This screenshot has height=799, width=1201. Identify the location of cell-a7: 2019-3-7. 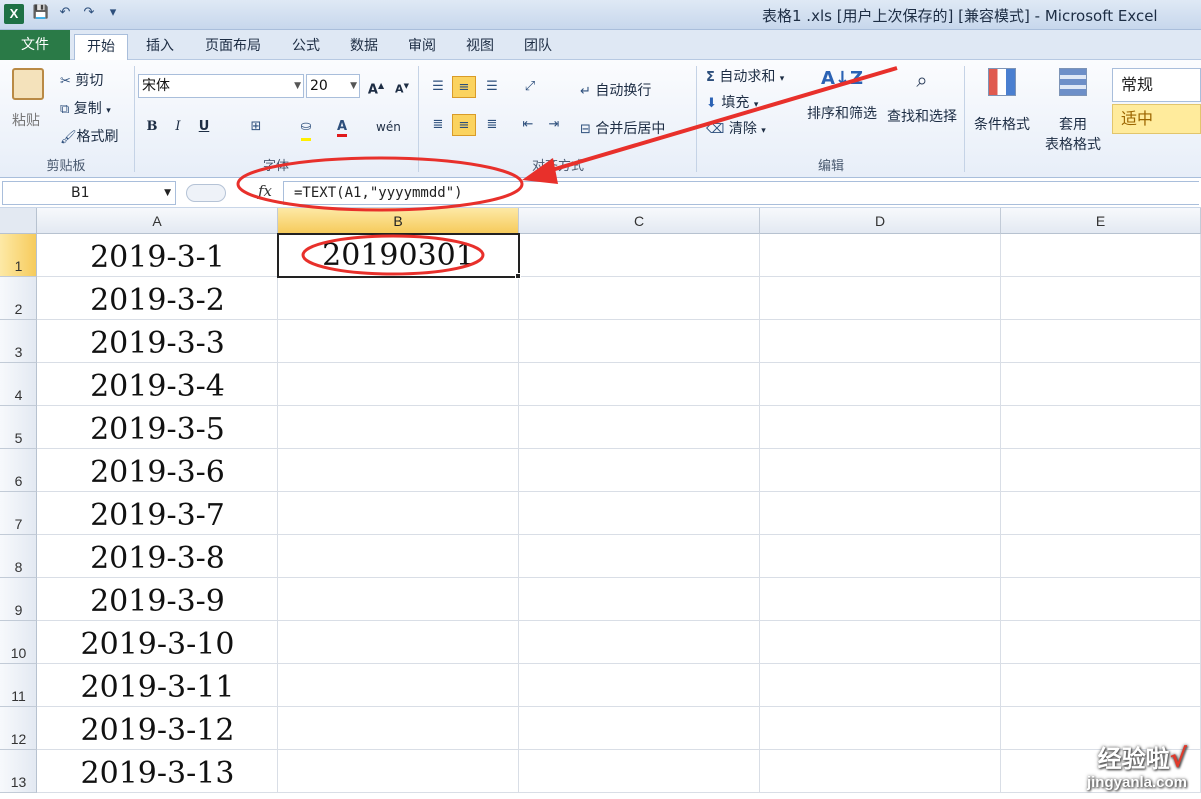
(157, 513).